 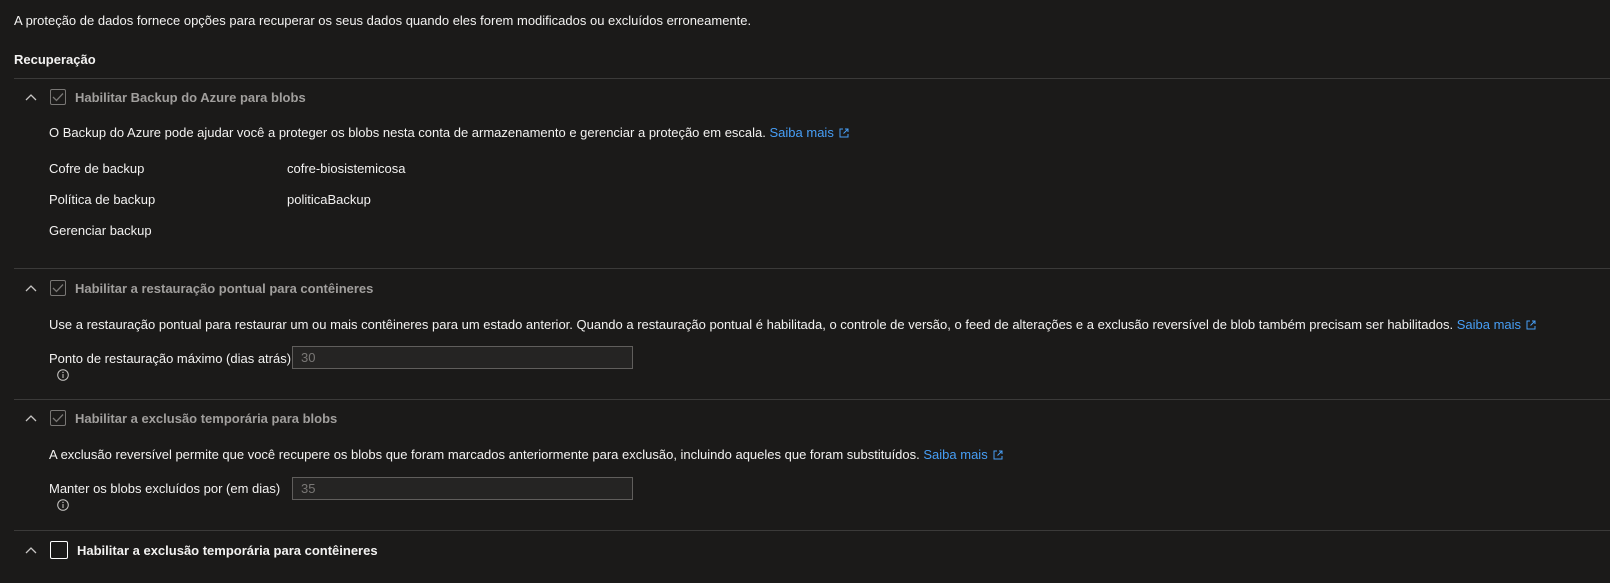 I want to click on backup-policy-value: politicaBackup, so click(x=329, y=199).